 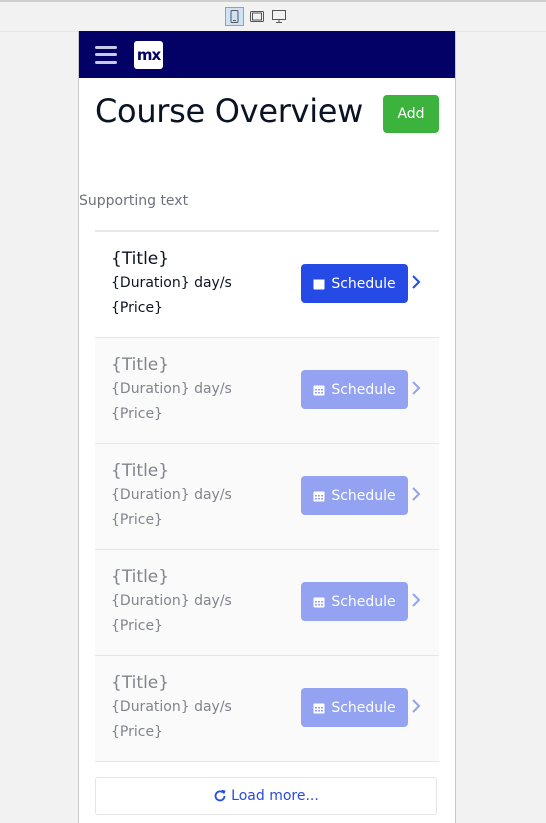 I want to click on tablet-view-button, so click(x=256, y=16).